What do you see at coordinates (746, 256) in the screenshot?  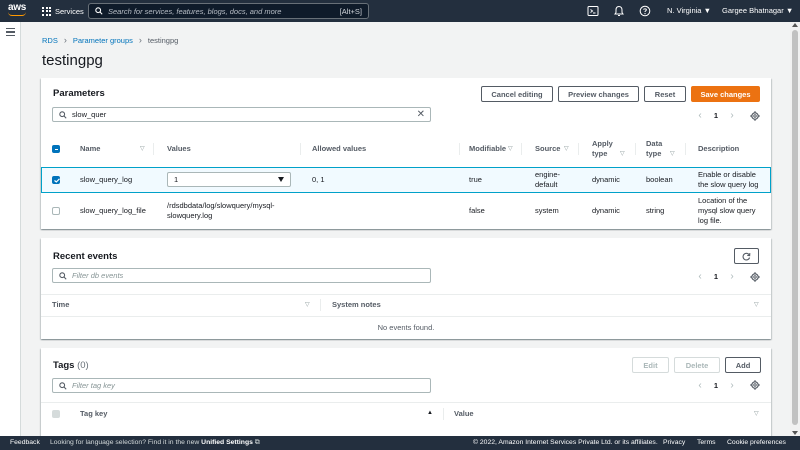 I see `refresh-button` at bounding box center [746, 256].